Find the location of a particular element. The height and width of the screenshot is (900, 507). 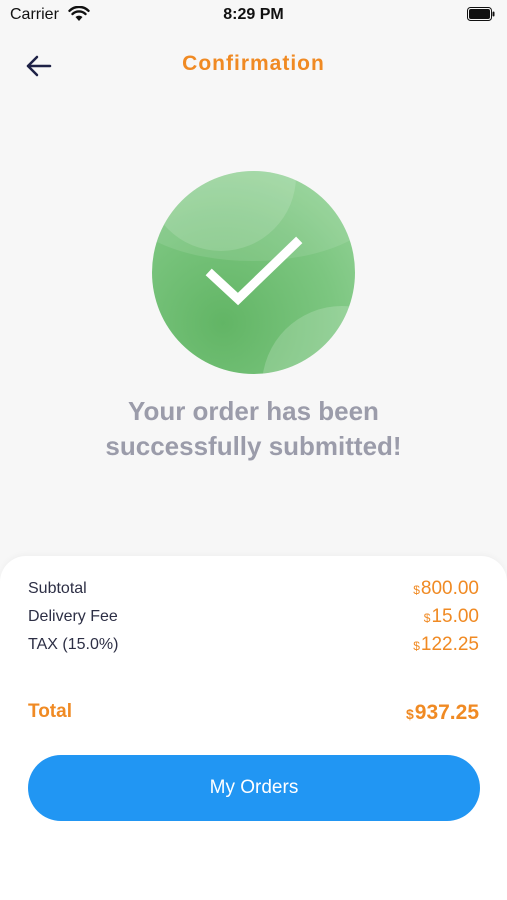

checkmark-icon is located at coordinates (254, 271).